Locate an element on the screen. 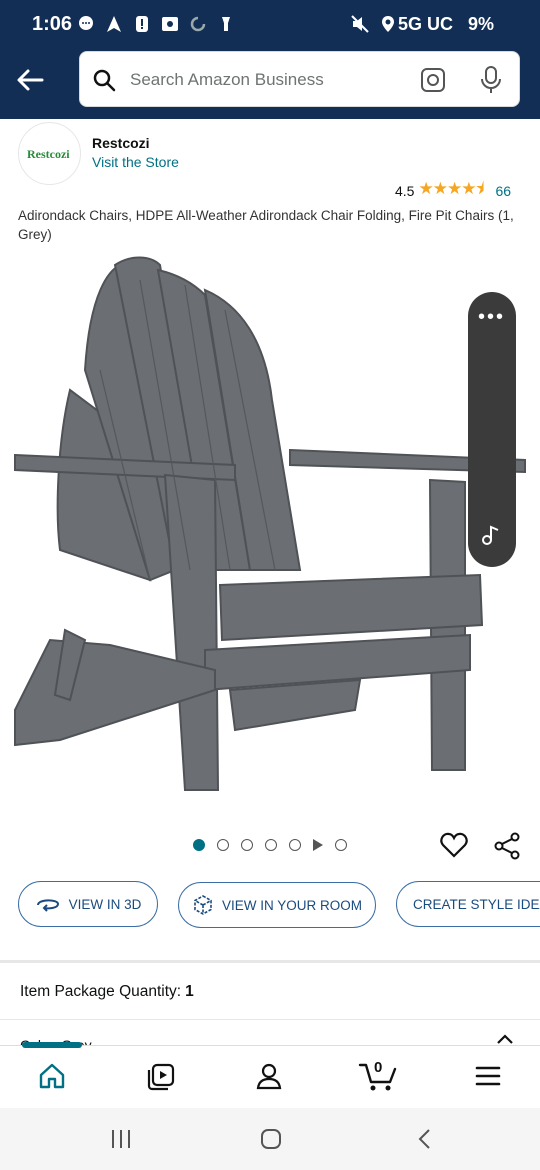 Image resolution: width=540 pixels, height=1170 pixels. brand-logo-text: Restcozi is located at coordinates (48, 154).